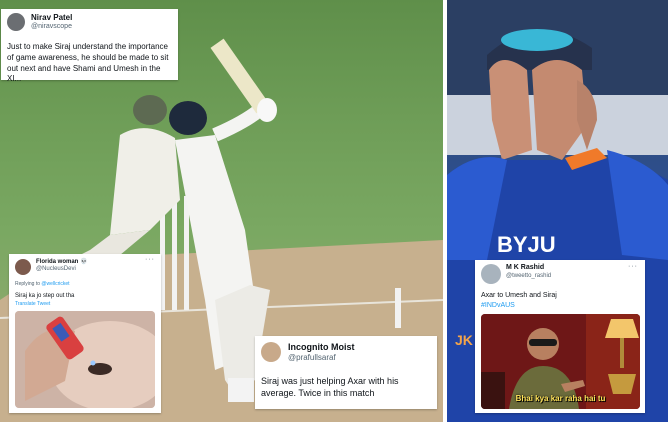 This screenshot has width=668, height=422. Describe the element at coordinates (51, 17) in the screenshot. I see `tweet-author-name: Nirav Patel` at that location.